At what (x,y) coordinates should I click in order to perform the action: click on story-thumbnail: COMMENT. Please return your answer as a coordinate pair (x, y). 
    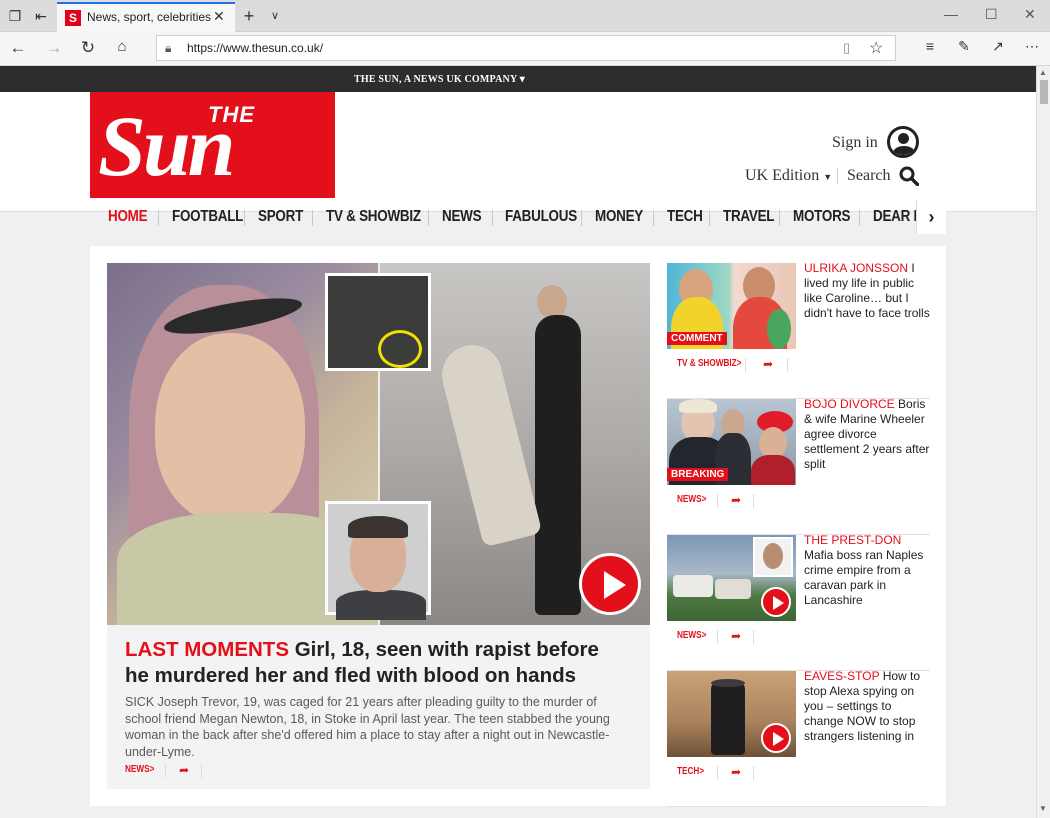
    Looking at the image, I should click on (731, 306).